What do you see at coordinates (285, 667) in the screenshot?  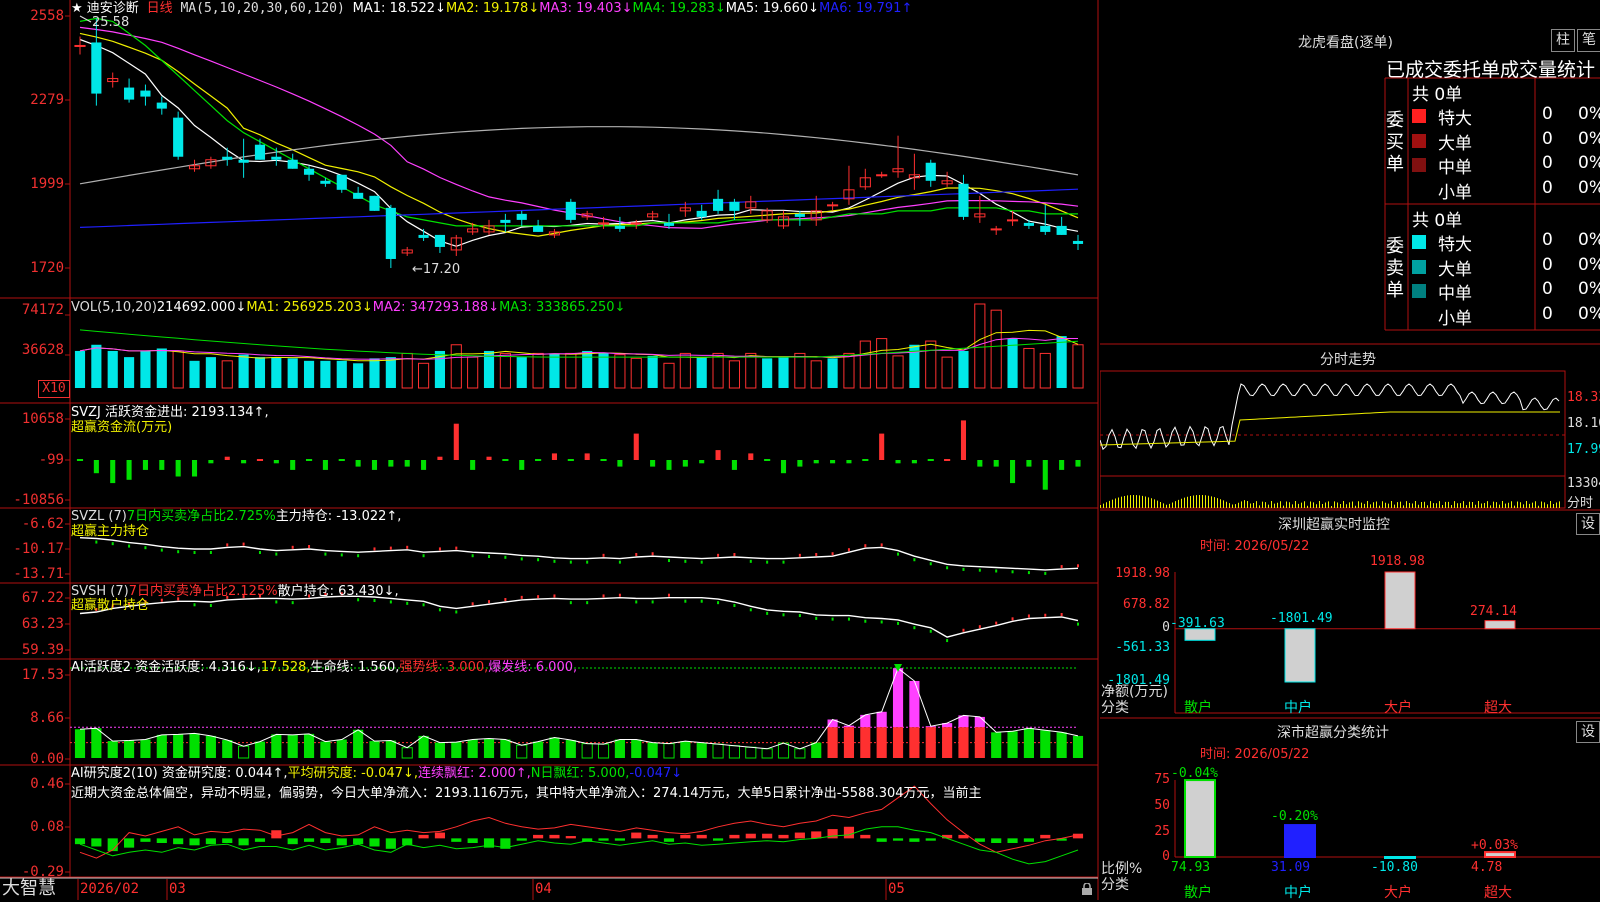 I see `header-item: 17.528,` at bounding box center [285, 667].